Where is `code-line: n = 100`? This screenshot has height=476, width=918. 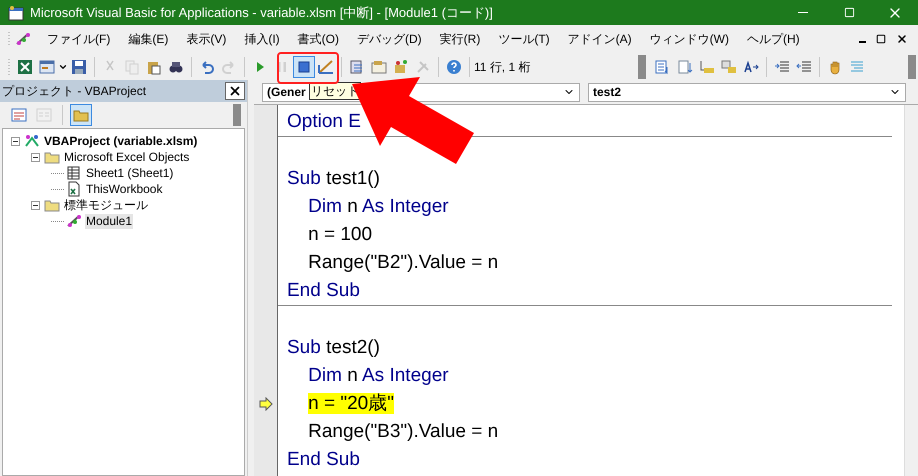
code-line: n = 100 is located at coordinates (339, 234).